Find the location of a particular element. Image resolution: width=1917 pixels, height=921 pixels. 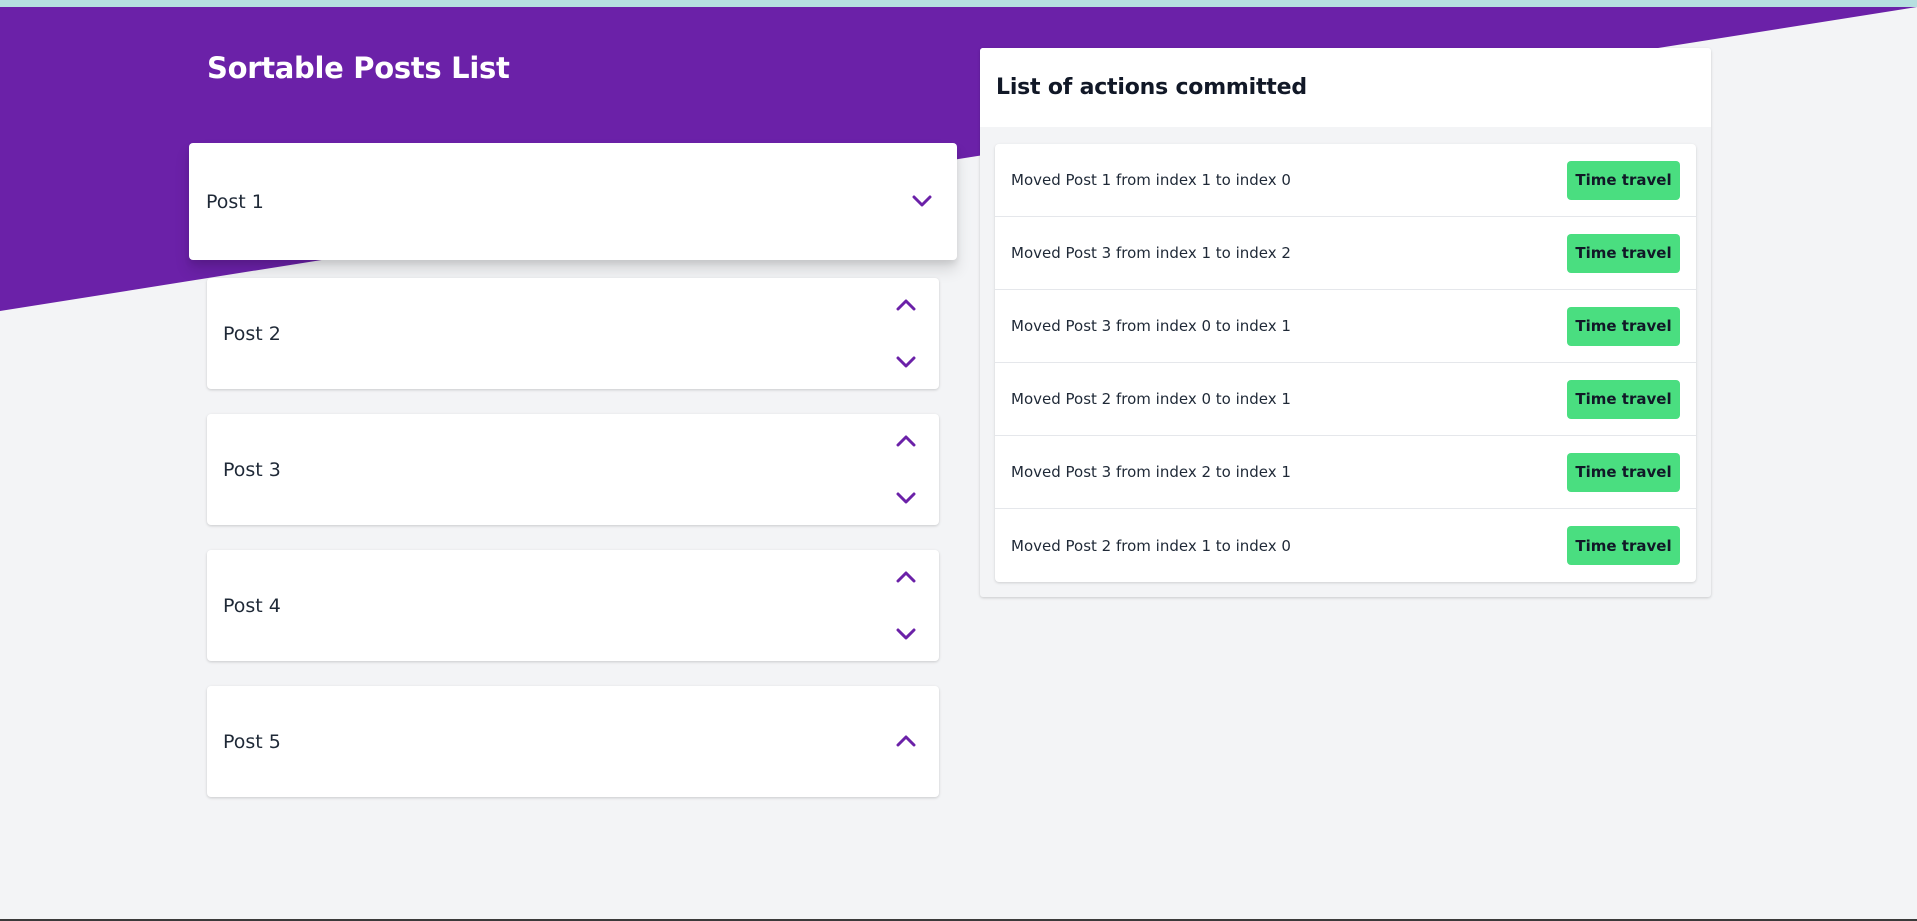

post-title: Post 1 is located at coordinates (235, 201).